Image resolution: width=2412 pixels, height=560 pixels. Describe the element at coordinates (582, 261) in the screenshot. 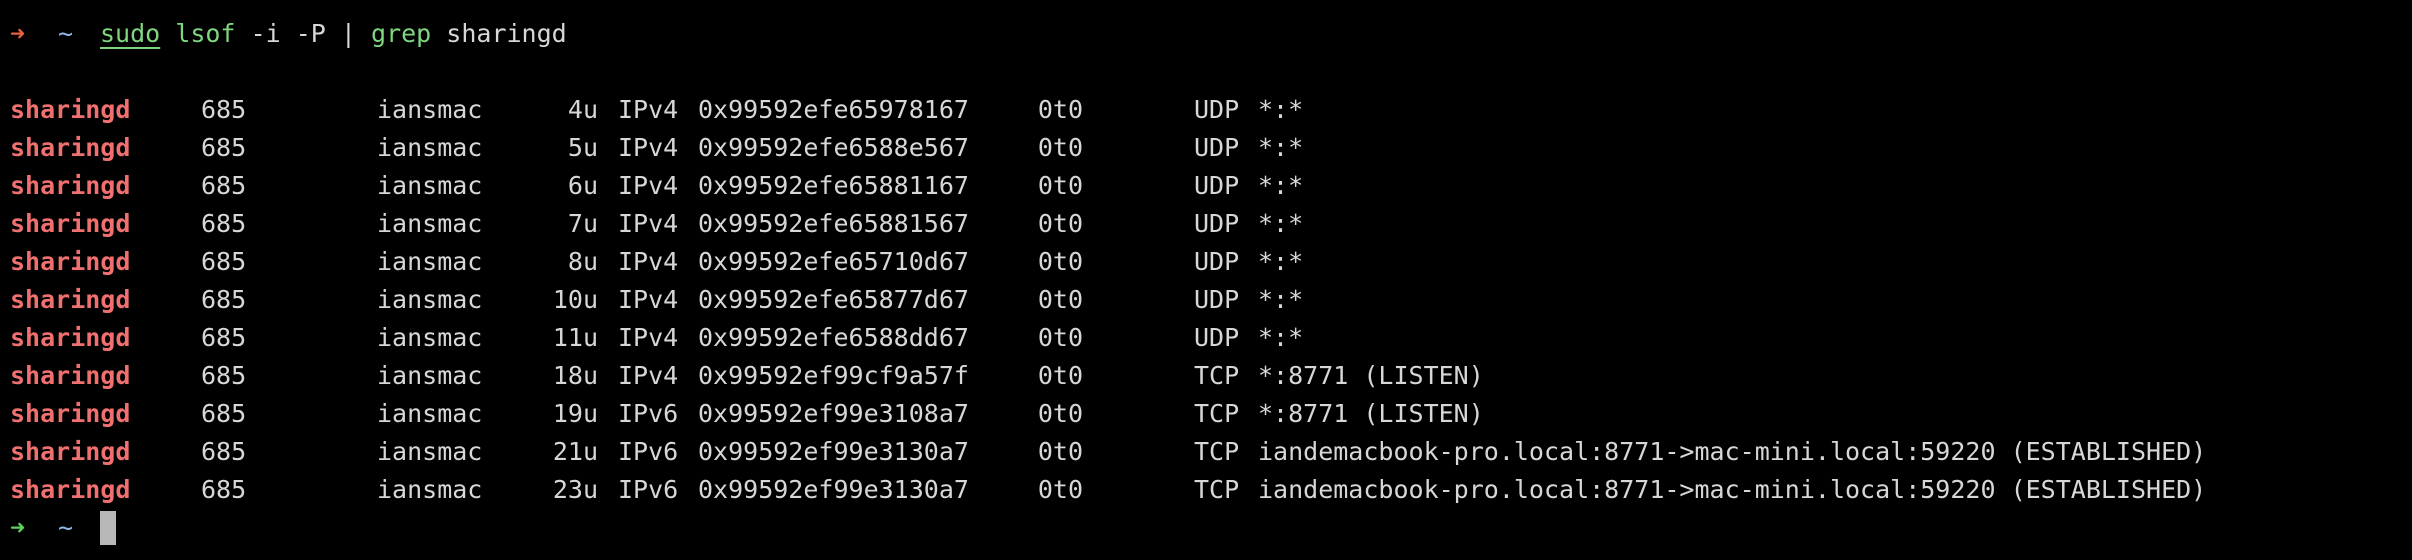

I see `file-descriptor-text: 8u` at that location.